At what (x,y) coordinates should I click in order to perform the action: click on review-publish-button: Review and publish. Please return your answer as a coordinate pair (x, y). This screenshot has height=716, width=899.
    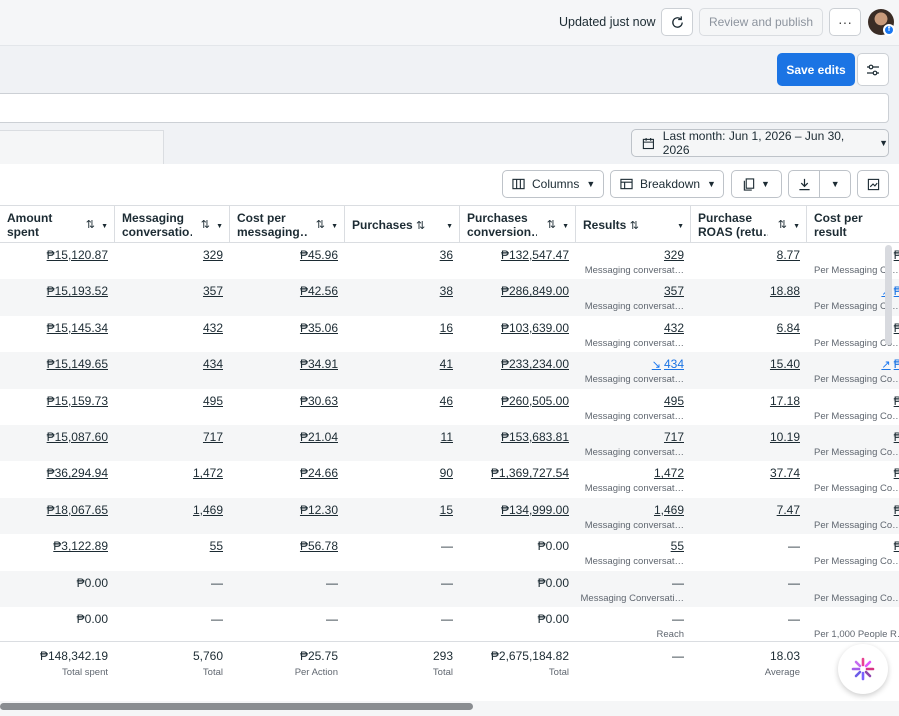
    Looking at the image, I should click on (761, 22).